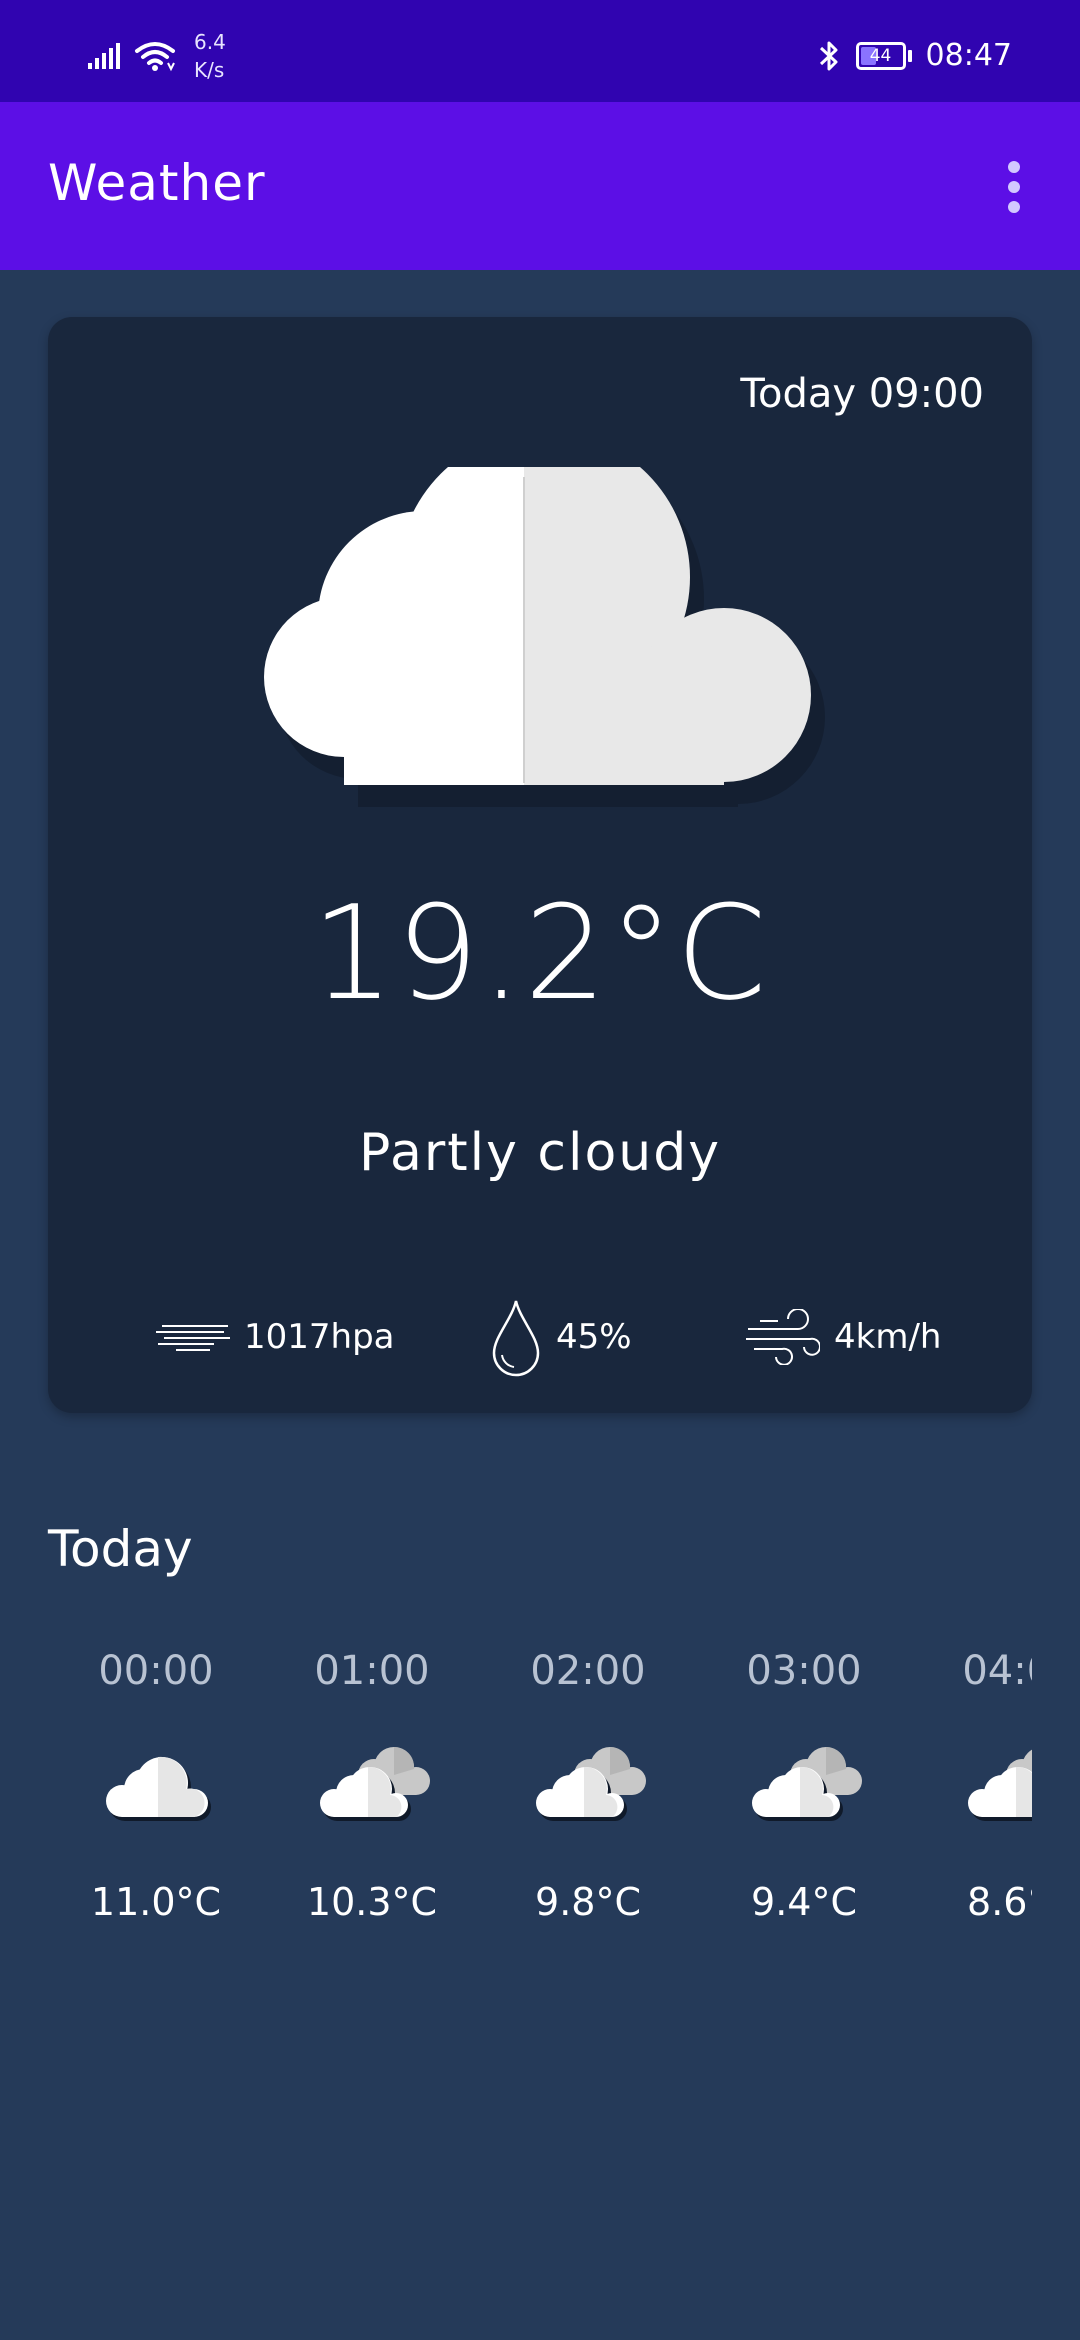 The height and width of the screenshot is (2340, 1080). I want to click on droplet-icon, so click(516, 1338).